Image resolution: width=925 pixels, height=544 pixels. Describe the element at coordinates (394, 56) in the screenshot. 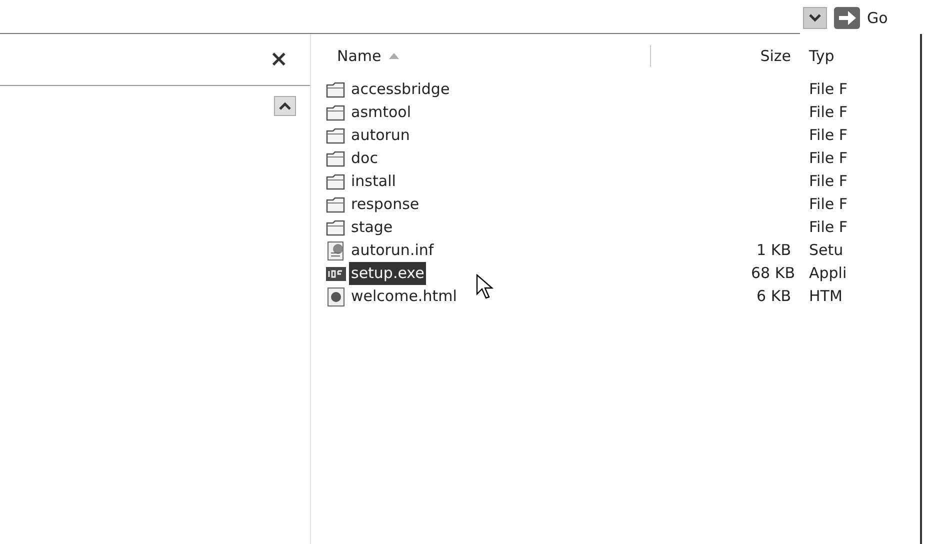

I see `sort-arrow-icon` at that location.